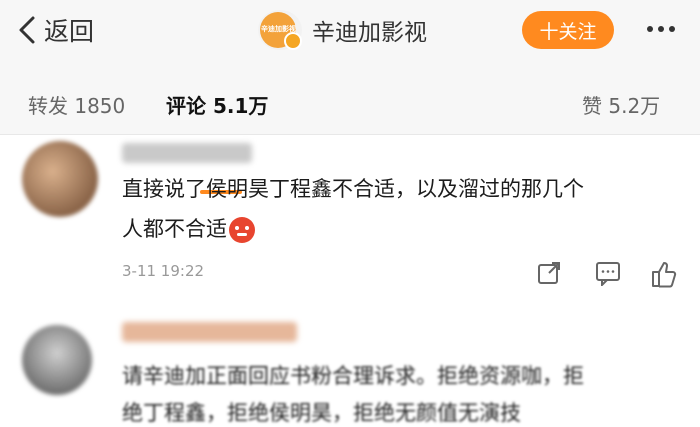 The height and width of the screenshot is (427, 700). I want to click on account-header: 辛迪加影视 辛迪加影视, so click(342, 30).